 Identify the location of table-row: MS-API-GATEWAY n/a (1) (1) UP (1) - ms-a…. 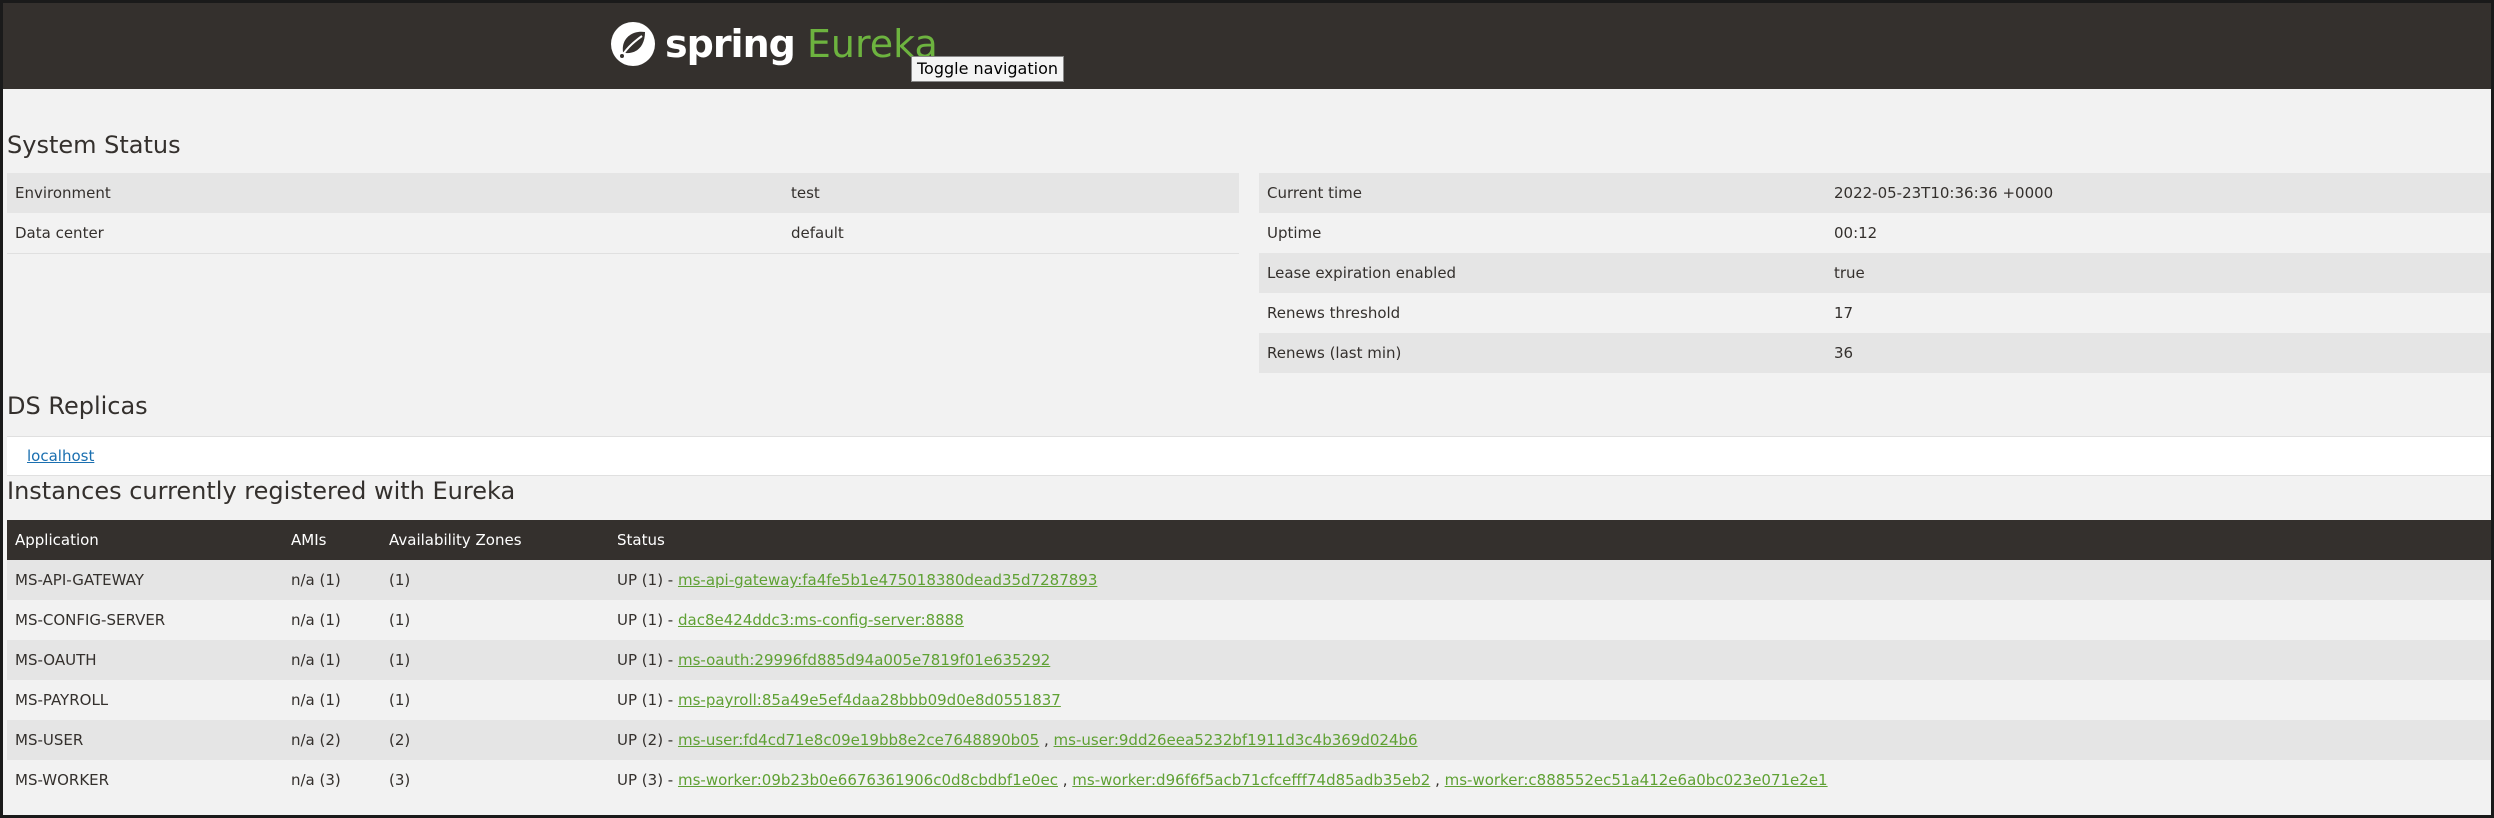
(1249, 580).